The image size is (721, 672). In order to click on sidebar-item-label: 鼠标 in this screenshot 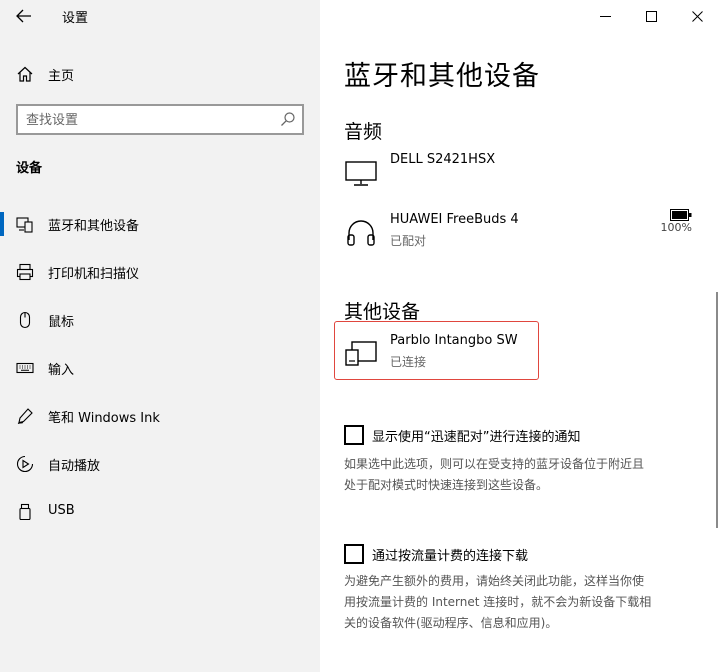, I will do `click(61, 322)`.